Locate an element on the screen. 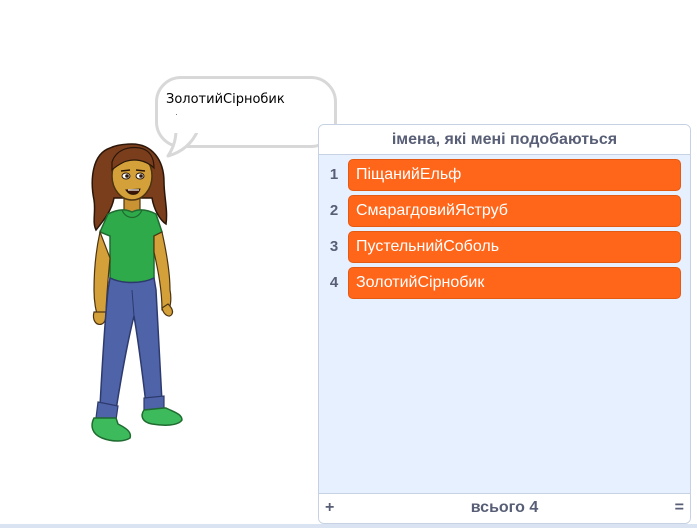 The width and height of the screenshot is (697, 528). list-item: 1 ПіщанийЕльф is located at coordinates (504, 175).